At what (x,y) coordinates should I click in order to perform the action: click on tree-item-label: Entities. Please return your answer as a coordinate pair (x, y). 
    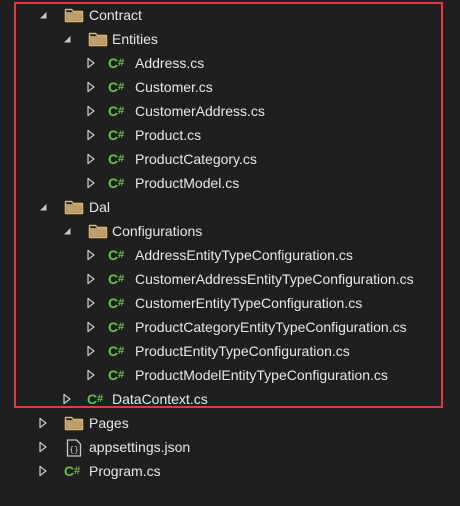
    Looking at the image, I should click on (135, 39).